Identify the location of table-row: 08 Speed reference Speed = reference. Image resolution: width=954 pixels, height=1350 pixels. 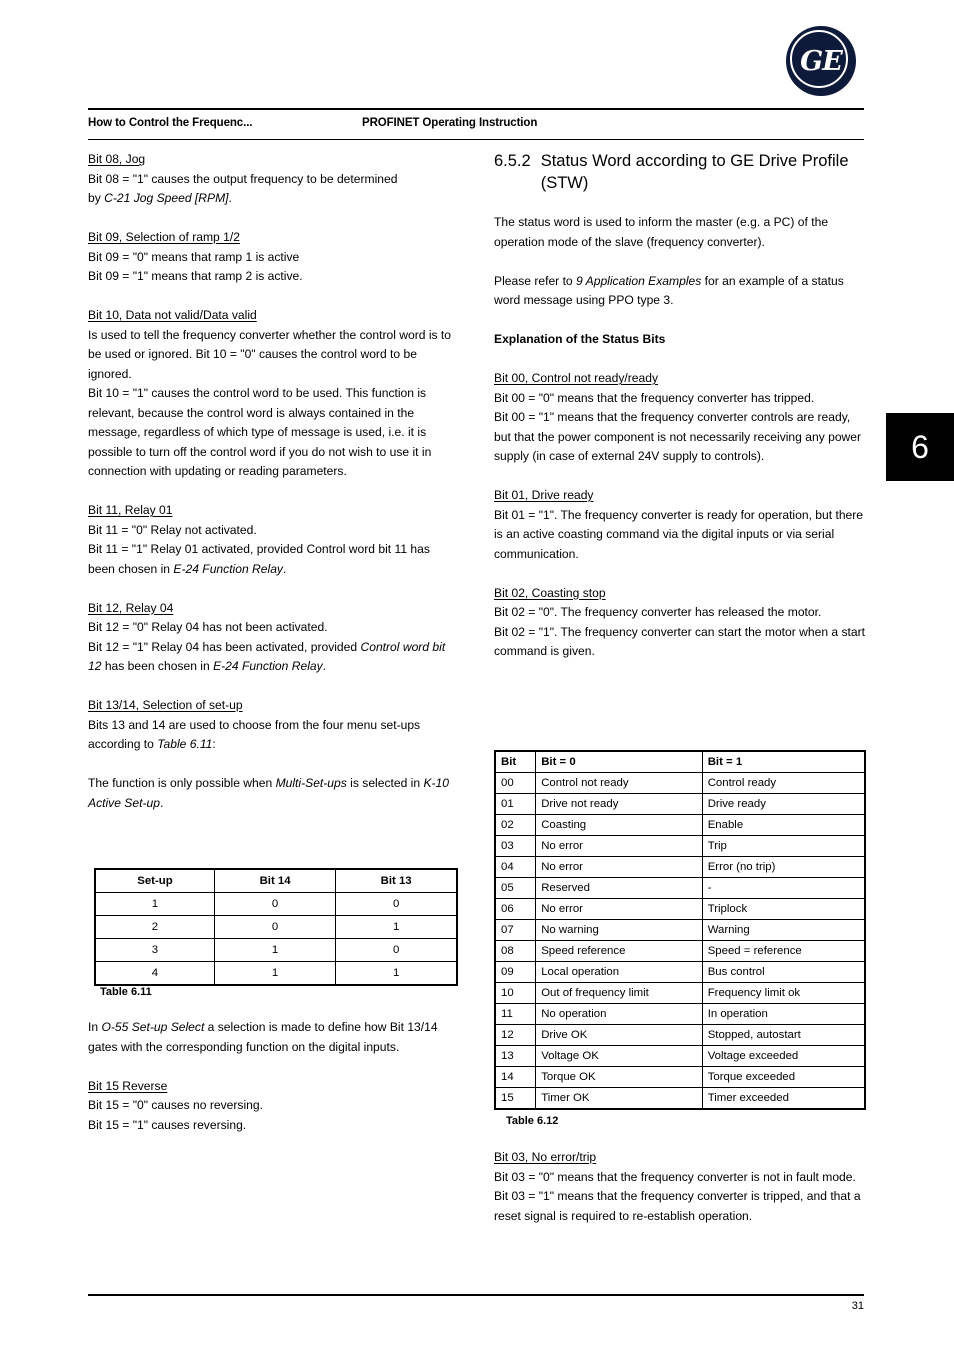
(680, 951).